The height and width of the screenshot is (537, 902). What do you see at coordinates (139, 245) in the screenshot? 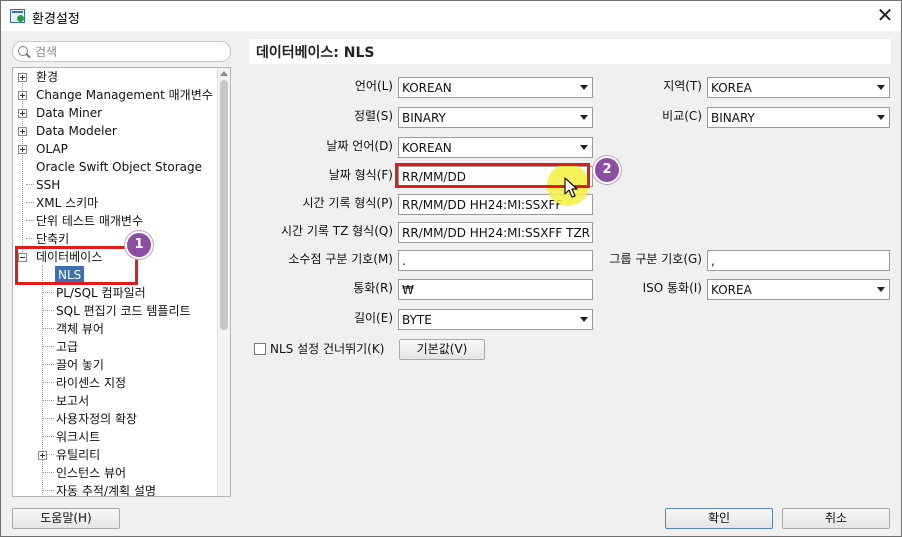
I see `step-badge-1: 1` at bounding box center [139, 245].